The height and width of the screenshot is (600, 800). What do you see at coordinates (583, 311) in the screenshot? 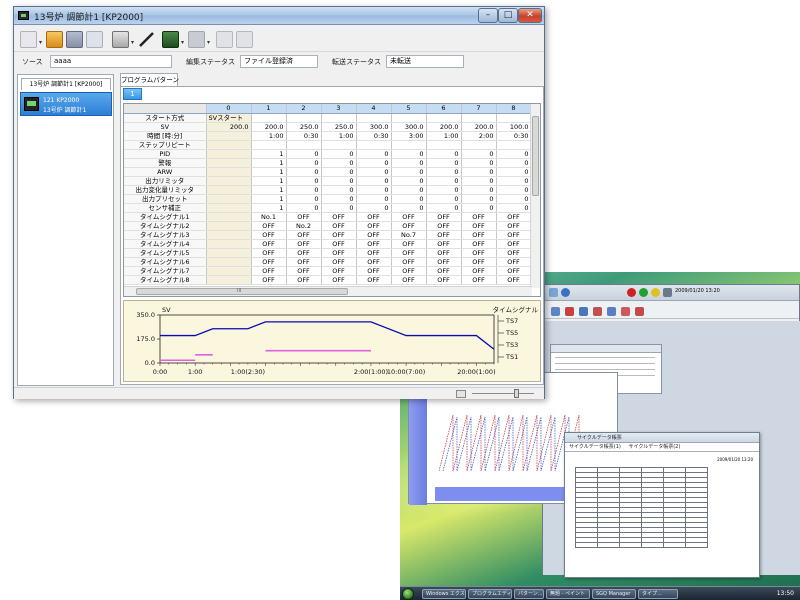
I see `table-tool-icon` at bounding box center [583, 311].